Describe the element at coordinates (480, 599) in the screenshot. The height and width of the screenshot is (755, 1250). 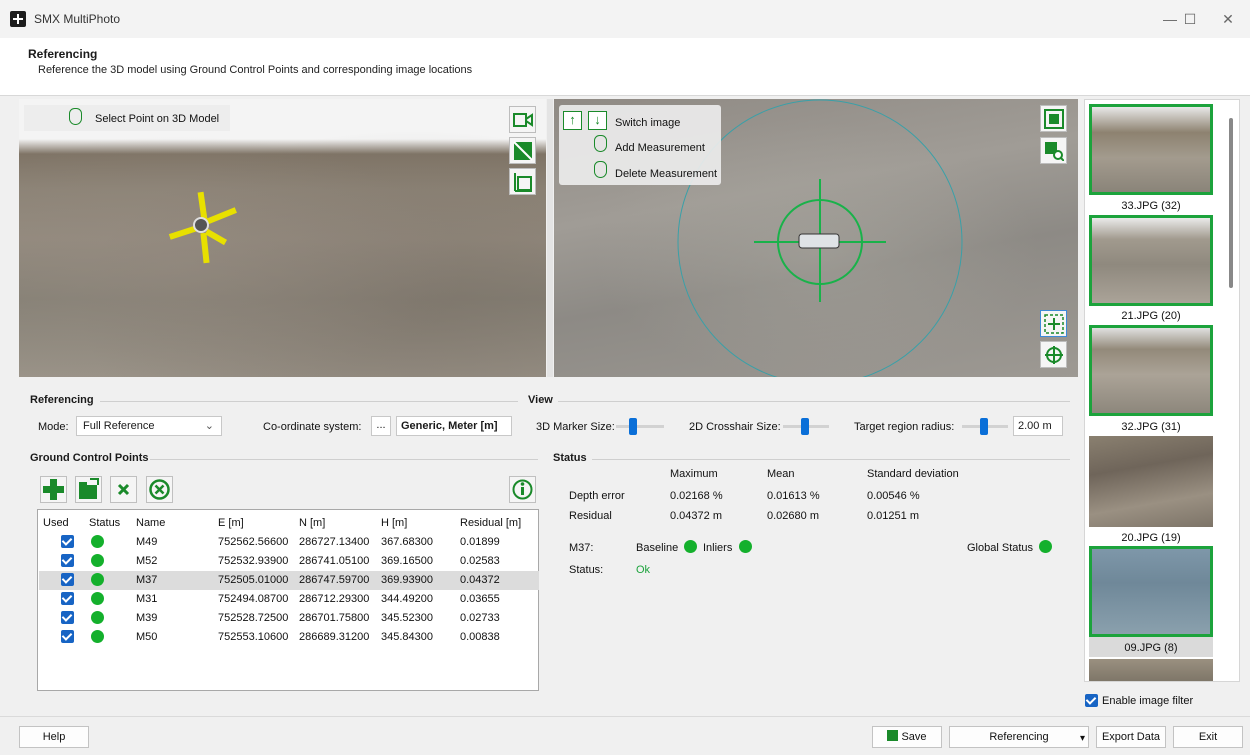
I see `gcp-residual: 0.03655` at that location.